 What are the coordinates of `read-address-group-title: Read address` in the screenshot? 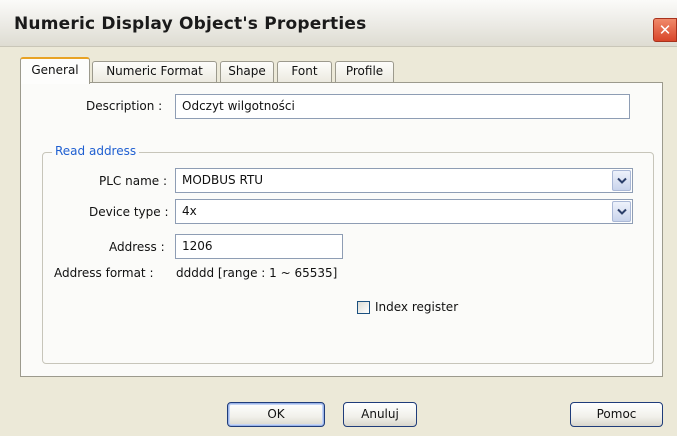 It's located at (96, 151).